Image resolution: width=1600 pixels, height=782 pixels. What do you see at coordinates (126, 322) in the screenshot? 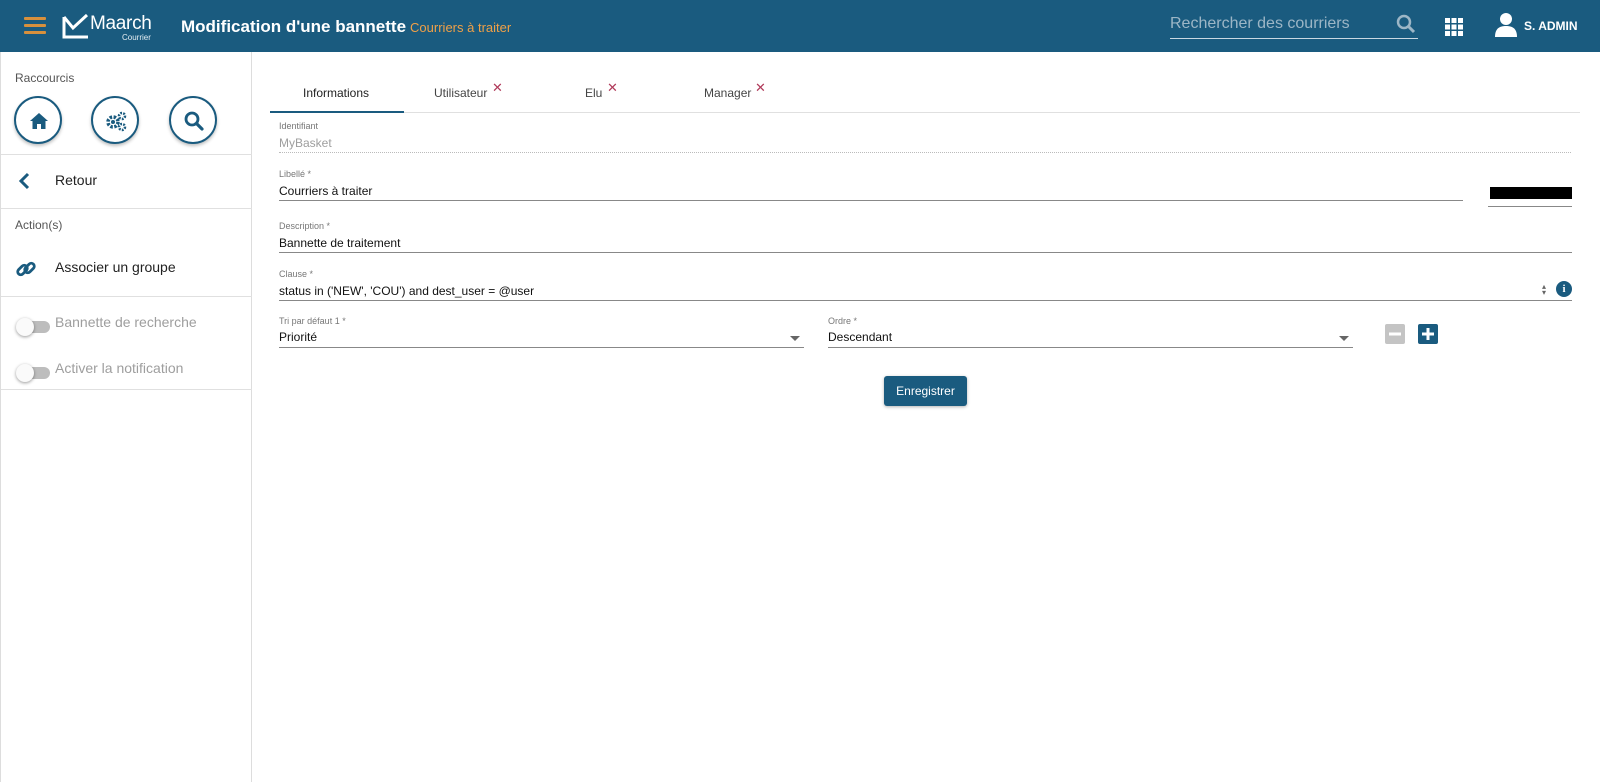
I see `search-basket-label: Bannette de recherche` at bounding box center [126, 322].